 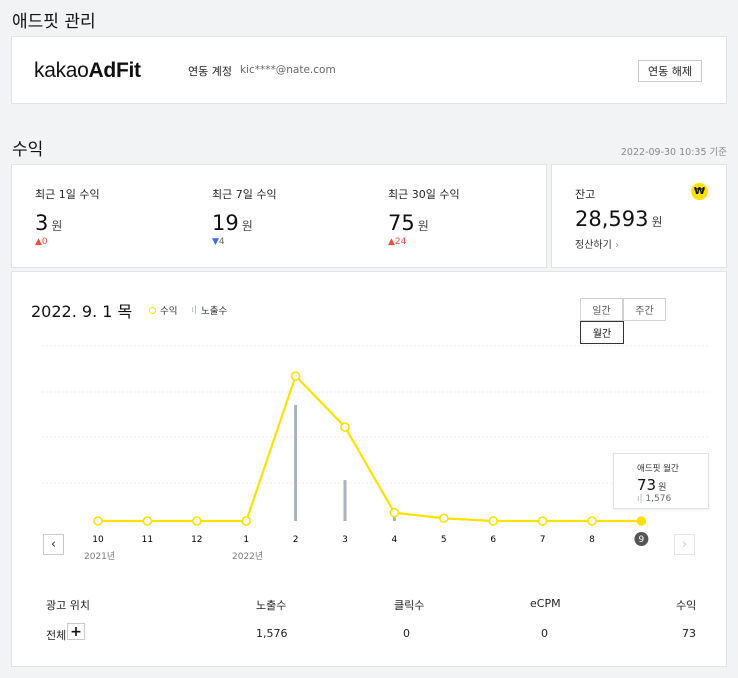 What do you see at coordinates (661, 481) in the screenshot?
I see `chart-tooltip: 애드핏 월간 73 원 ı| 1,576` at bounding box center [661, 481].